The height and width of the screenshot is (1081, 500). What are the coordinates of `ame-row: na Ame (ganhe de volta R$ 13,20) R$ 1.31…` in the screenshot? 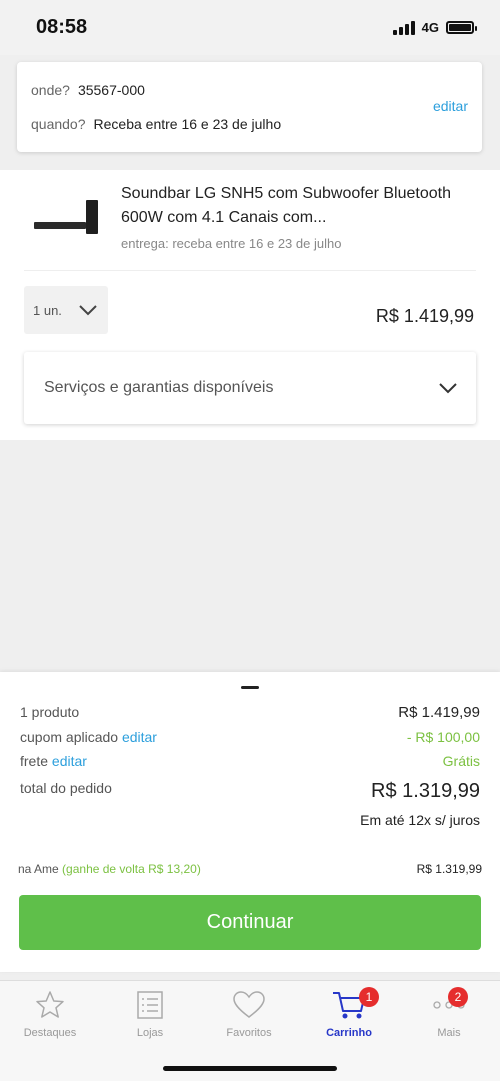 It's located at (250, 869).